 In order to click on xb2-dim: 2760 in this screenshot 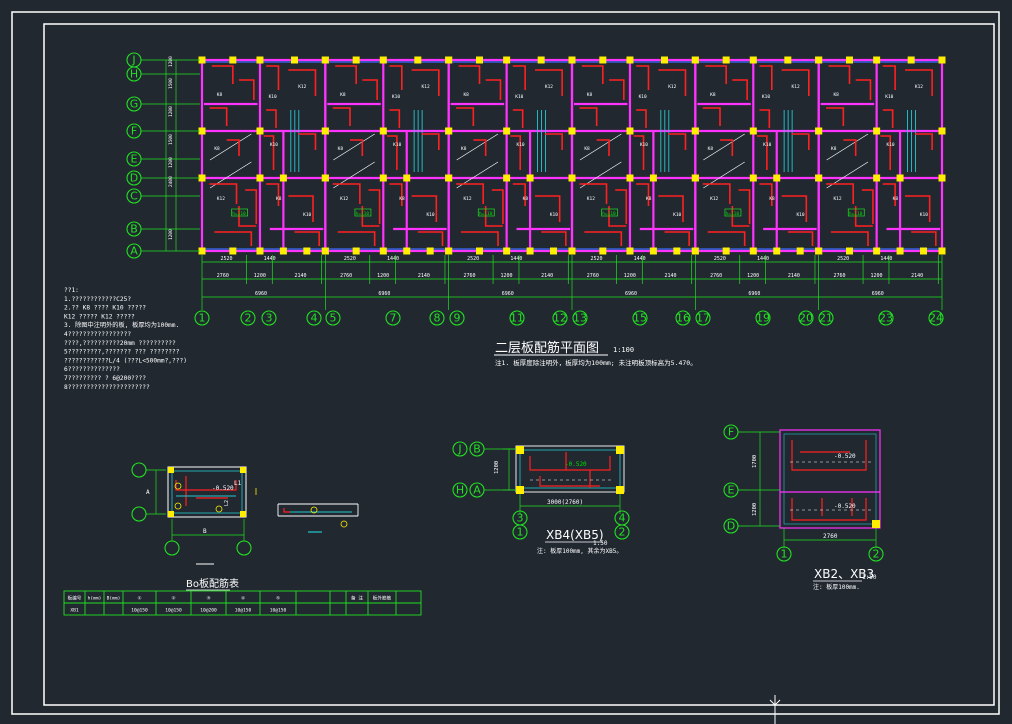, I will do `click(830, 536)`.